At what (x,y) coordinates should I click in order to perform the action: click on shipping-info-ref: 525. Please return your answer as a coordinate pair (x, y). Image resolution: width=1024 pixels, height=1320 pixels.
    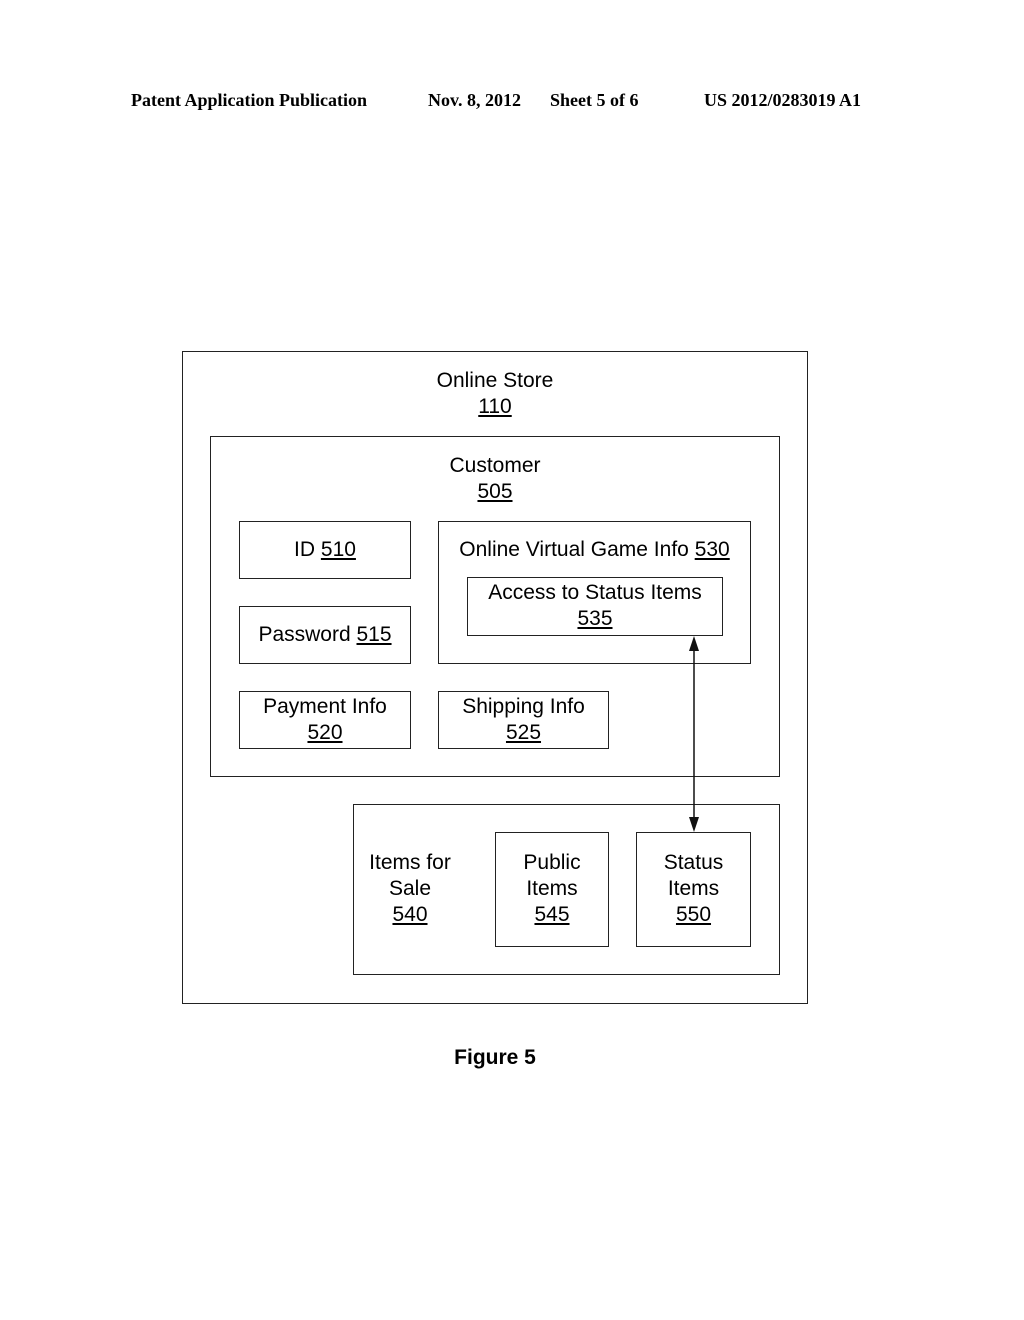
    Looking at the image, I should click on (523, 732).